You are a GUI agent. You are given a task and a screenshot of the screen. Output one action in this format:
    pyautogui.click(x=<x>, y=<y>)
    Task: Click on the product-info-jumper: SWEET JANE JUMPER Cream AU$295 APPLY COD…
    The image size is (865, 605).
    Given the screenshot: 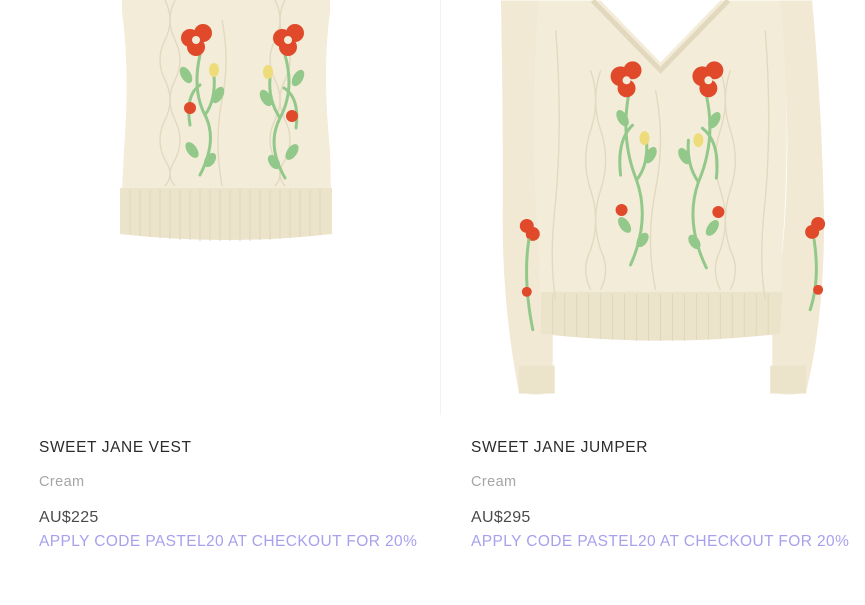 What is the action you would take?
    pyautogui.click(x=666, y=494)
    